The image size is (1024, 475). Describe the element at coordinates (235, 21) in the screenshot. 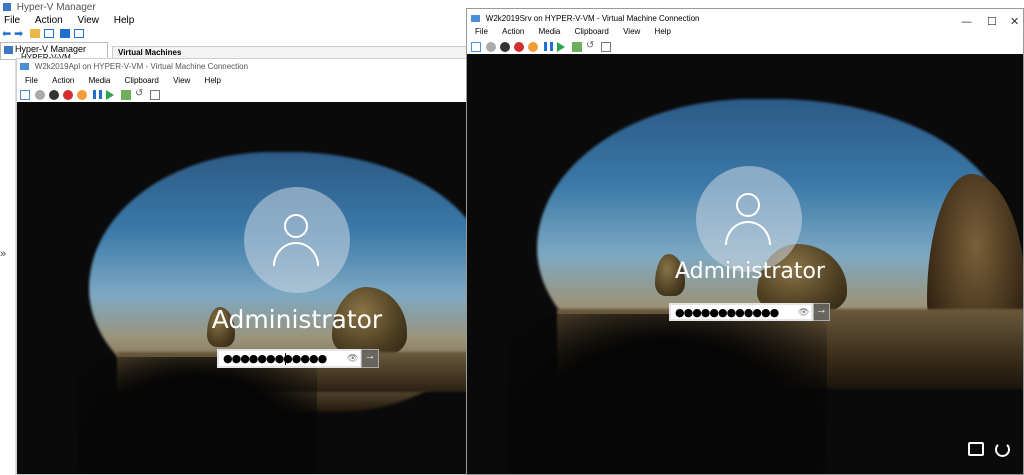

I see `manager-menubar: File Action View Help` at that location.